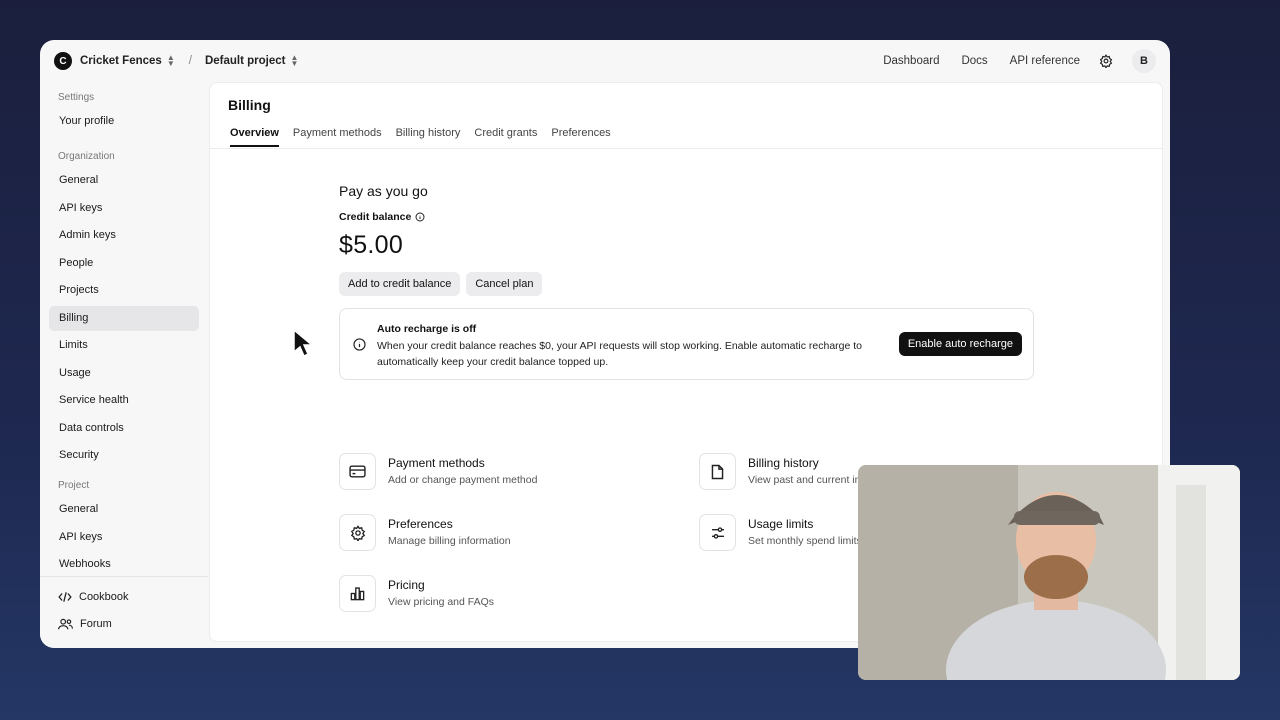  What do you see at coordinates (249, 105) in the screenshot?
I see `page-title: Billing` at bounding box center [249, 105].